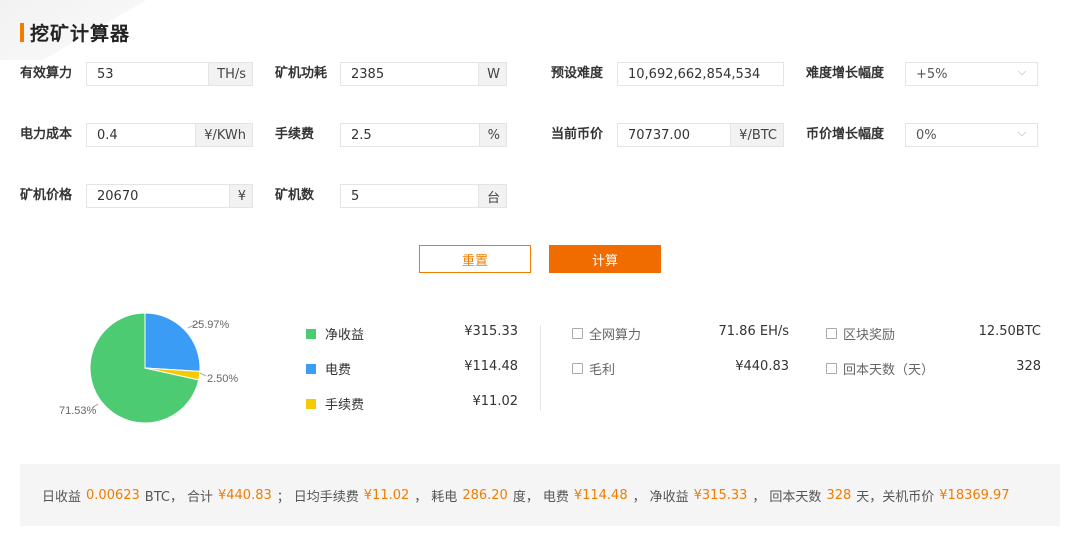  Describe the element at coordinates (880, 368) in the screenshot. I see `stat-payback-days: 回本天数（天）` at that location.